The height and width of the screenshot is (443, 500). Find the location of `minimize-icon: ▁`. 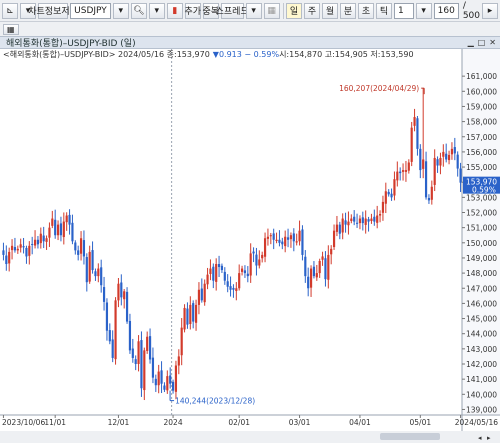

minimize-icon: ▁ is located at coordinates (471, 42).